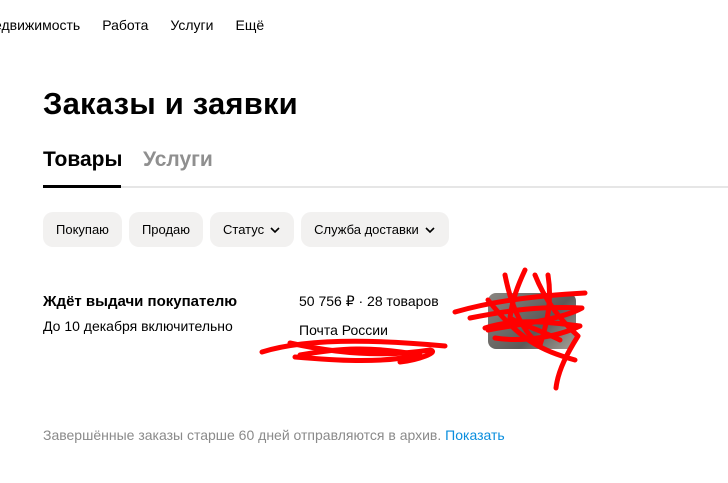  Describe the element at coordinates (191, 25) in the screenshot. I see `nav-services: Услуги` at that location.